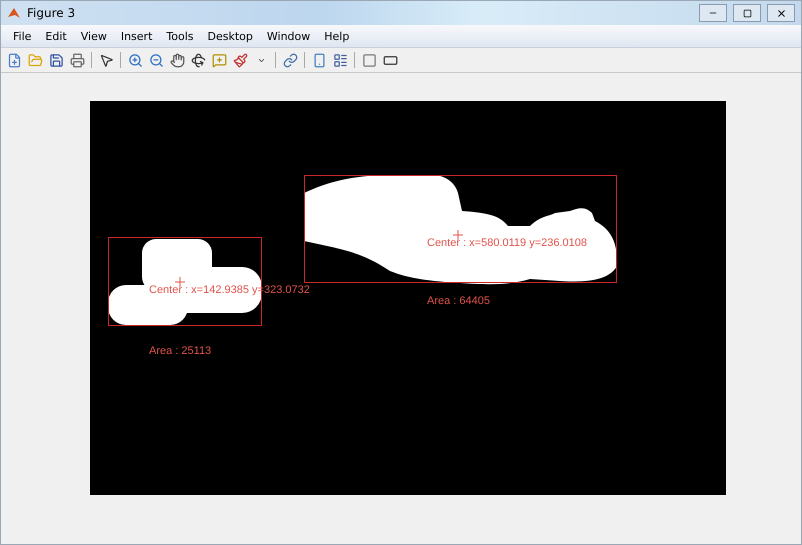 The image size is (802, 545). What do you see at coordinates (77, 60) in the screenshot?
I see `printer-icon` at bounding box center [77, 60].